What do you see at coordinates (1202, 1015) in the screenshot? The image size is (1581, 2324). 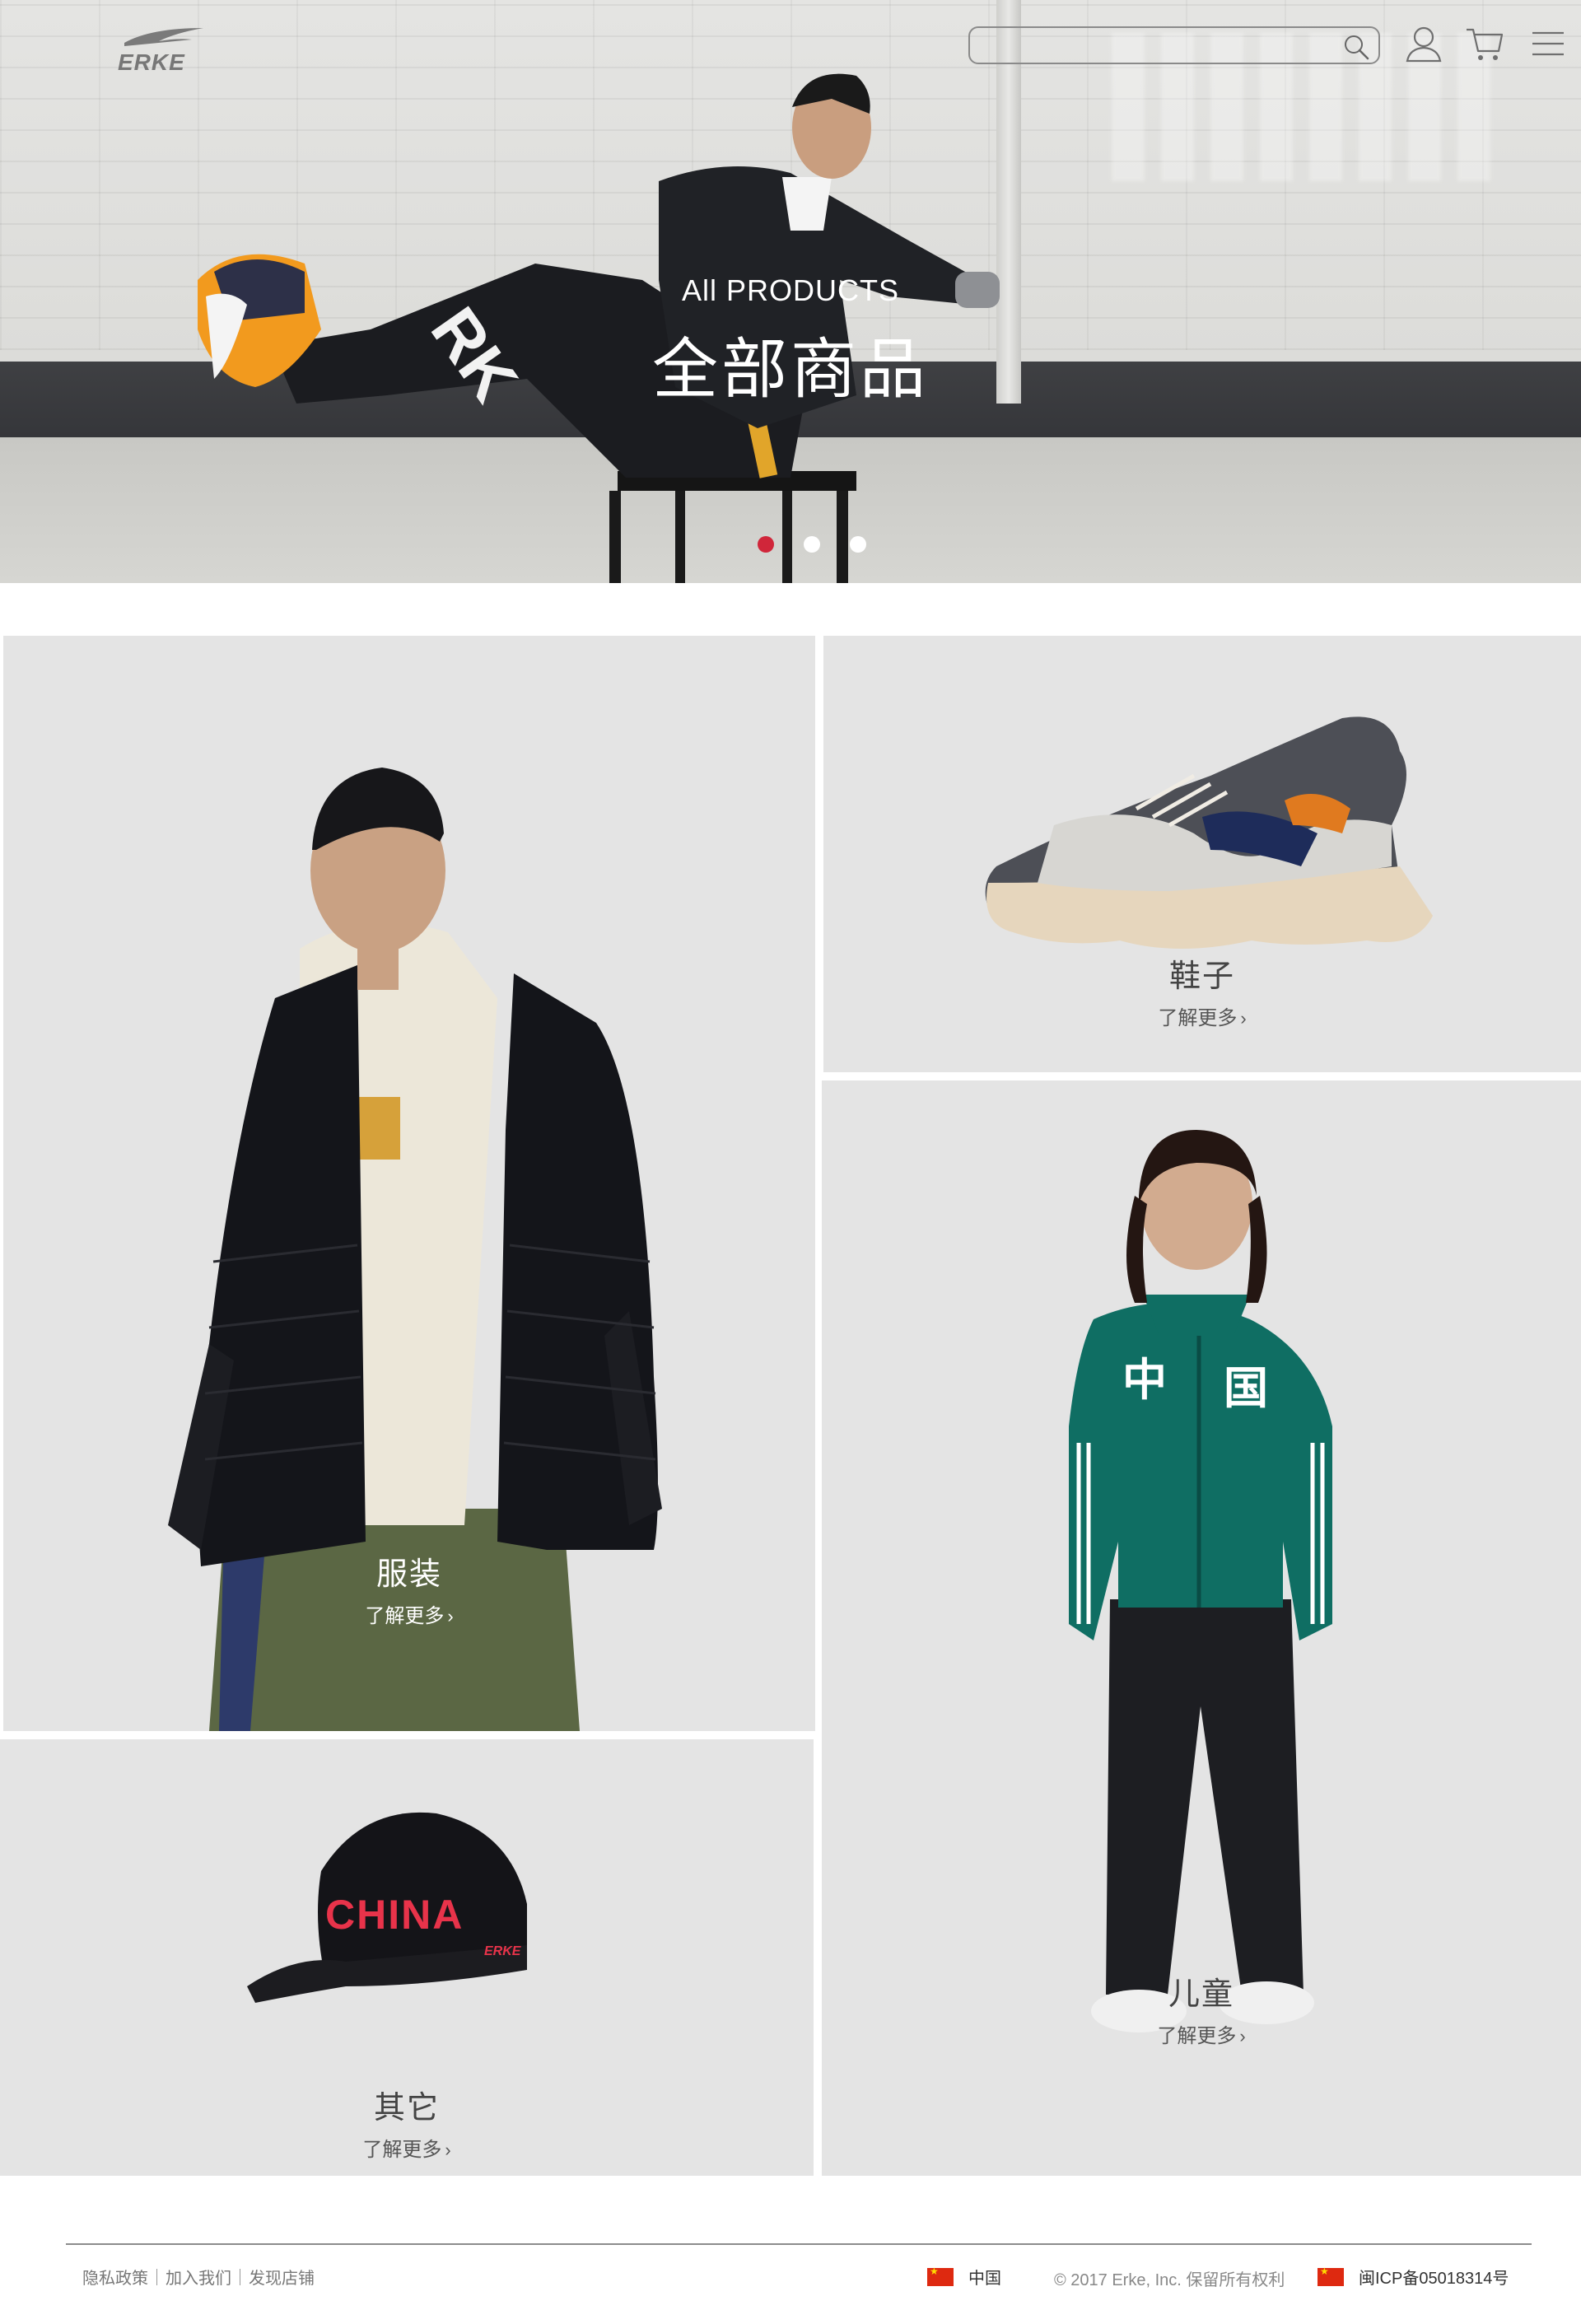 I see `learn-more-link-shoes: 了解更多 ›` at bounding box center [1202, 1015].